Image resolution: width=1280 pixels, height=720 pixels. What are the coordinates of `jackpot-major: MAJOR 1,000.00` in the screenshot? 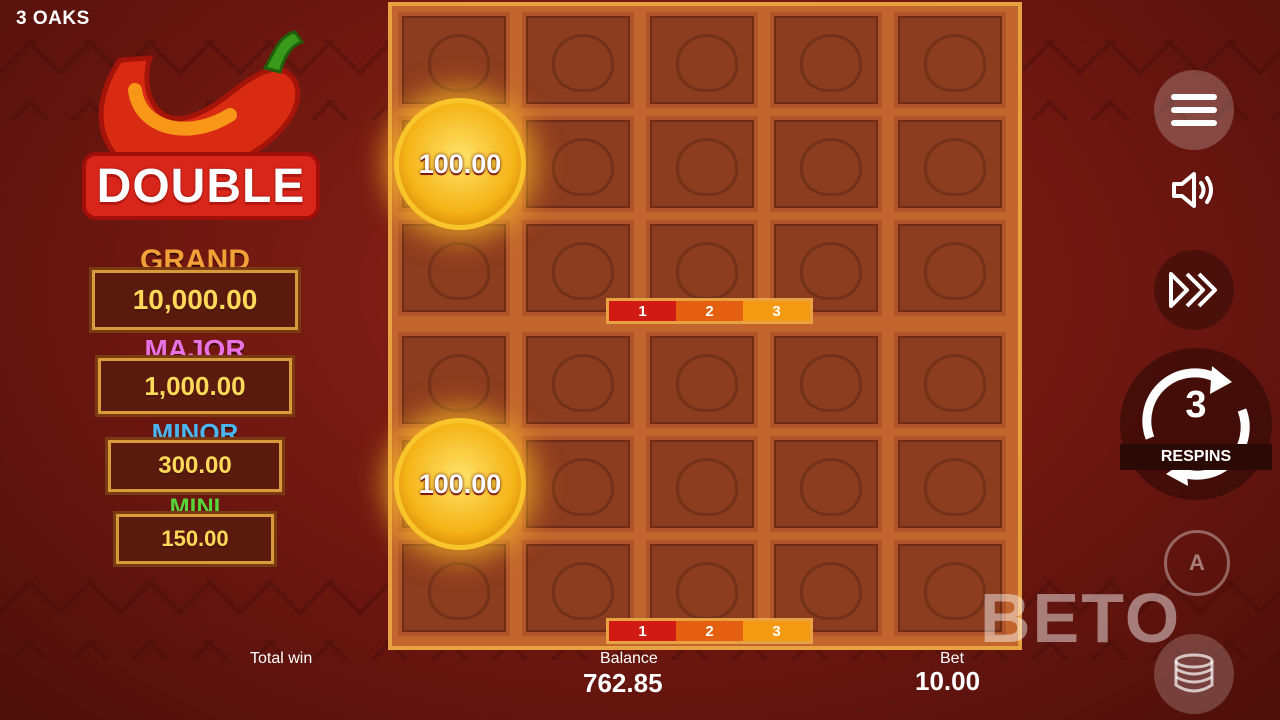 It's located at (195, 375).